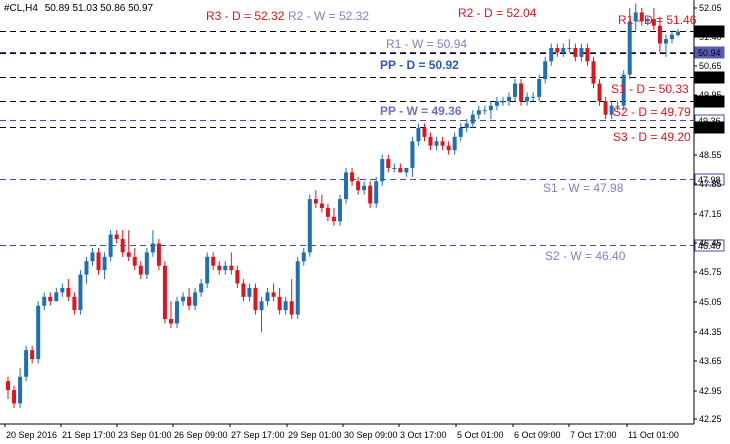 Image resolution: width=730 pixels, height=444 pixels. What do you see at coordinates (710, 37) in the screenshot?
I see `y-tick-label: 51.40` at bounding box center [710, 37].